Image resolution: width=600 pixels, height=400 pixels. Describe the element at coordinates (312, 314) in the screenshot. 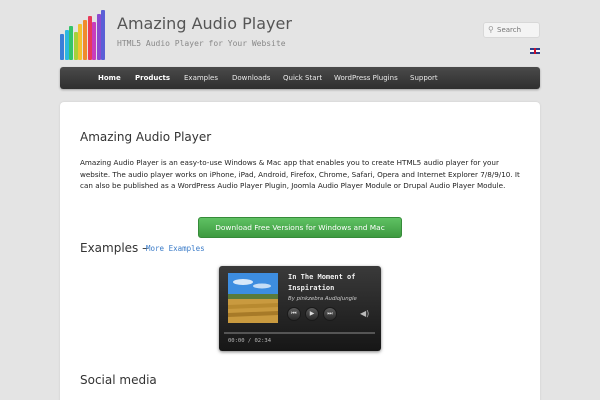

I see `play-icon: ▶` at that location.